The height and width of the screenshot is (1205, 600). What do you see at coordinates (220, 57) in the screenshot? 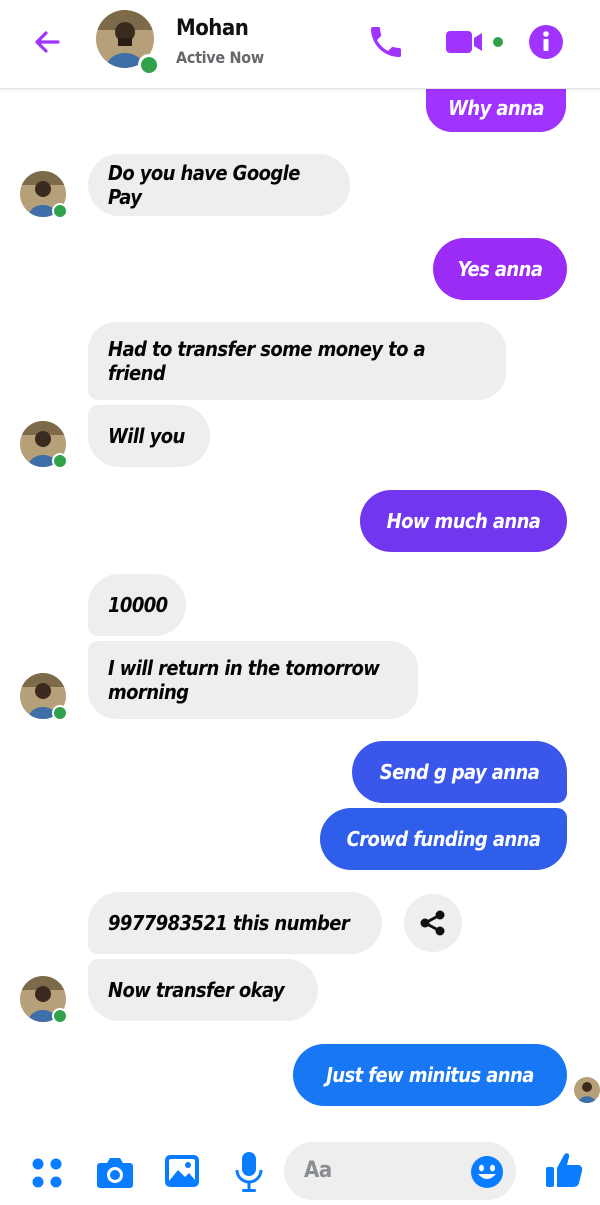
I see `active-status: Active Now` at bounding box center [220, 57].